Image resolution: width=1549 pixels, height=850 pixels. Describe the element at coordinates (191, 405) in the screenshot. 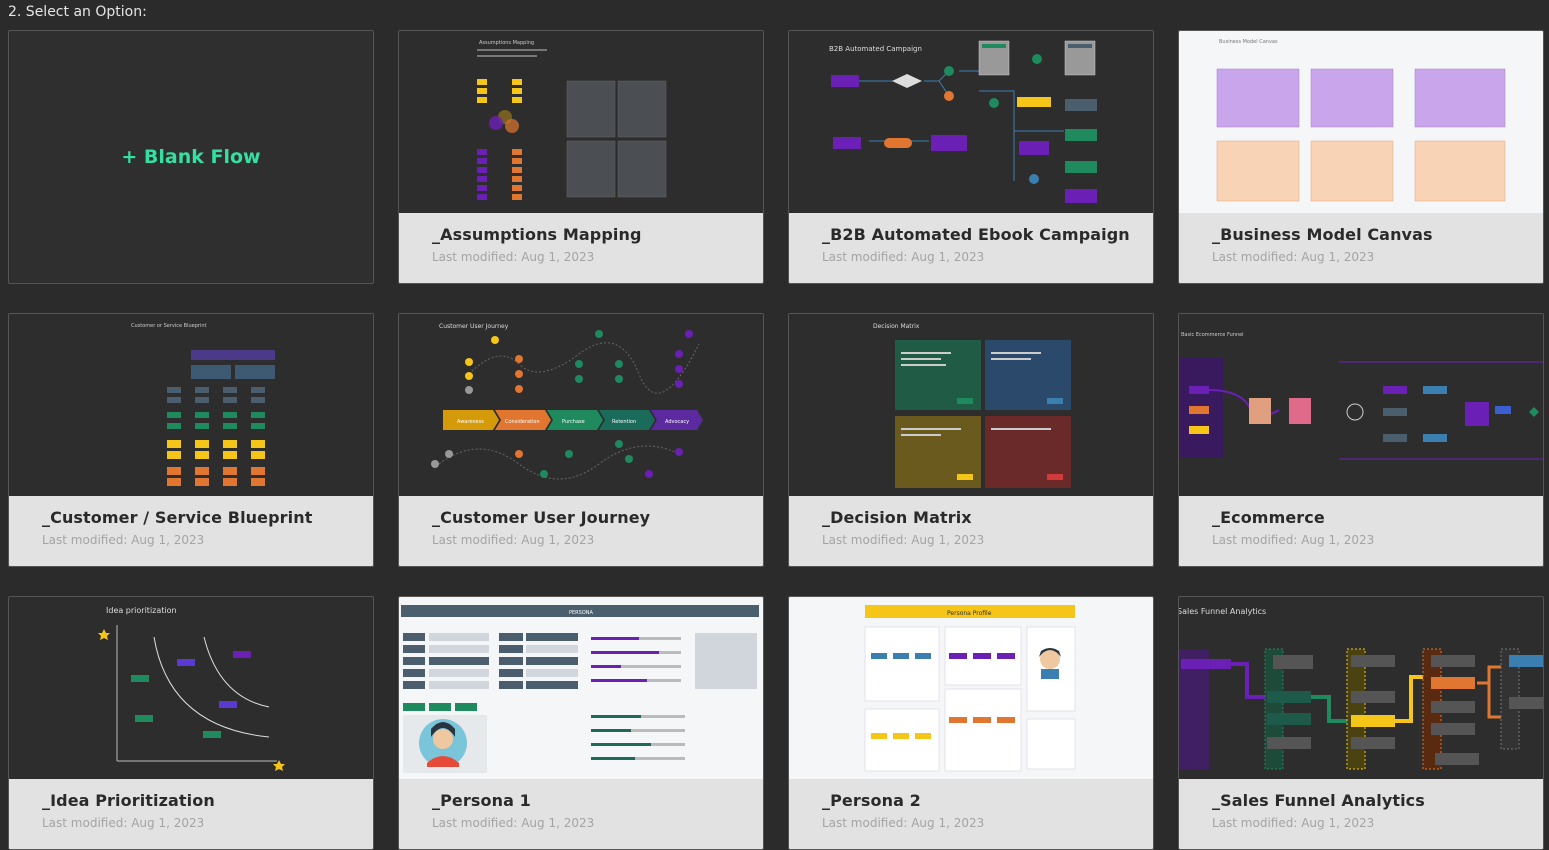

I see `template-thumbnail: Customer or Service Blueprint` at that location.